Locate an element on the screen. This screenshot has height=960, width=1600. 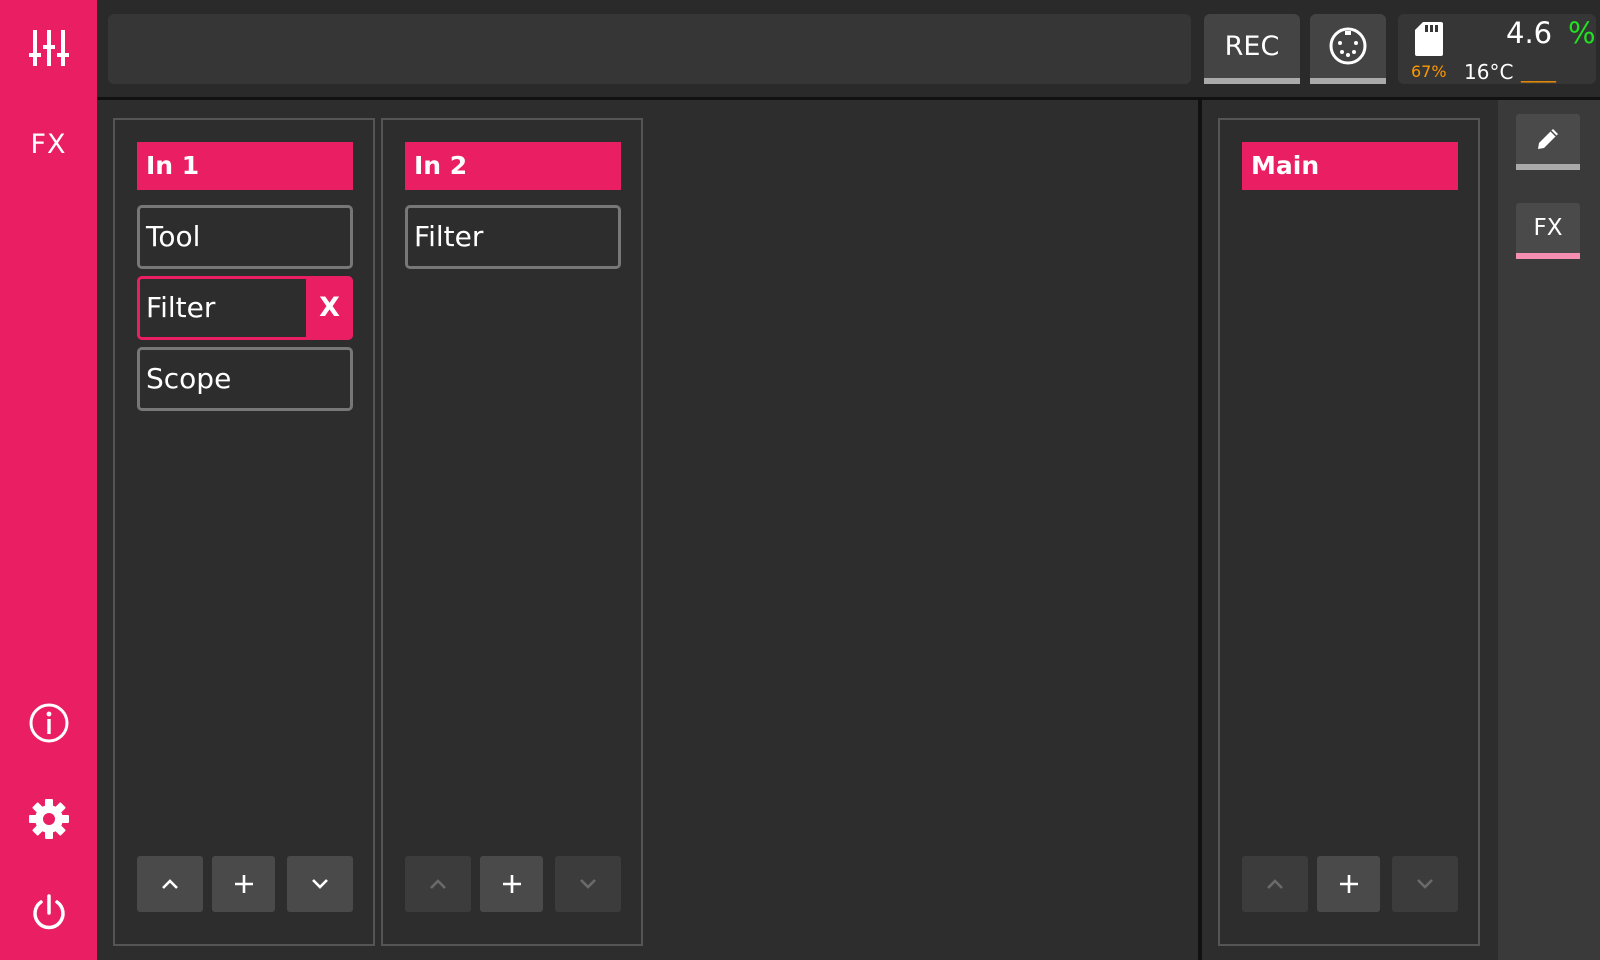
sd-card-icon is located at coordinates (1429, 39).